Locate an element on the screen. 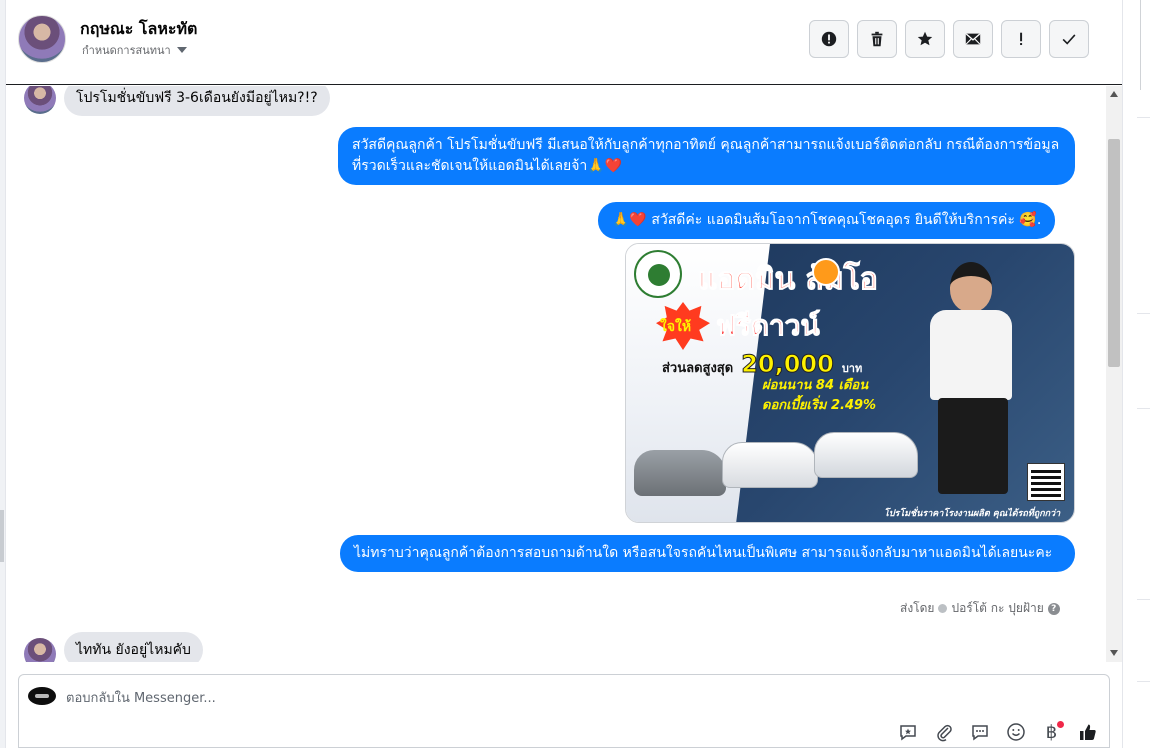 The height and width of the screenshot is (748, 1150). quick-reply-button is located at coordinates (979, 732).